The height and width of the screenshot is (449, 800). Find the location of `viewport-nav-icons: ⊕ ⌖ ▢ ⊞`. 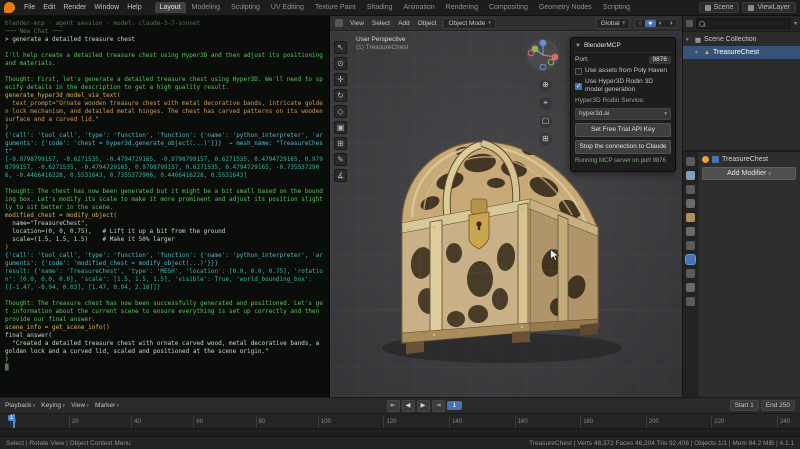

viewport-nav-icons: ⊕ ⌖ ▢ ⊞ is located at coordinates (545, 112).